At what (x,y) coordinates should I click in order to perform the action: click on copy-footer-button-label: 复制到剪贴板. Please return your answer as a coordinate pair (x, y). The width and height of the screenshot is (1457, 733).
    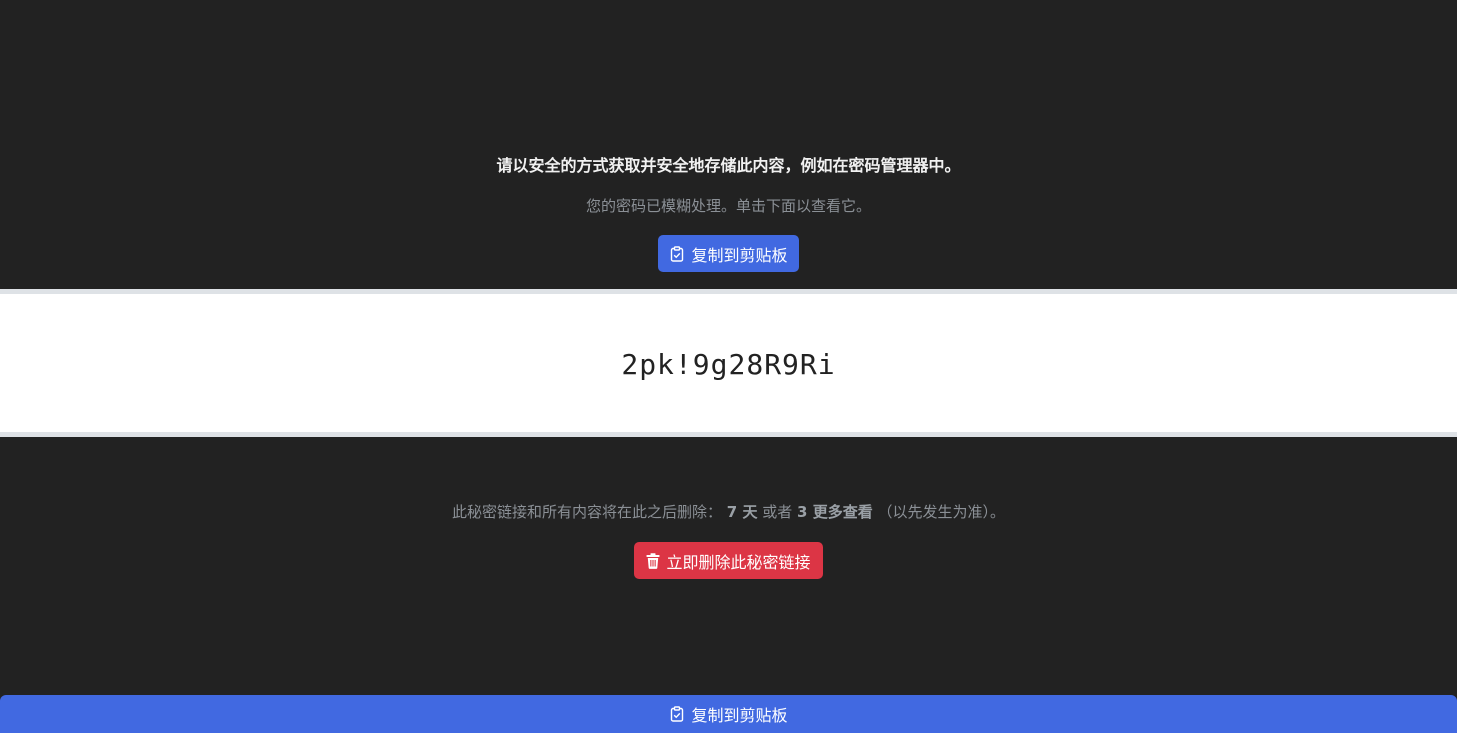
    Looking at the image, I should click on (739, 715).